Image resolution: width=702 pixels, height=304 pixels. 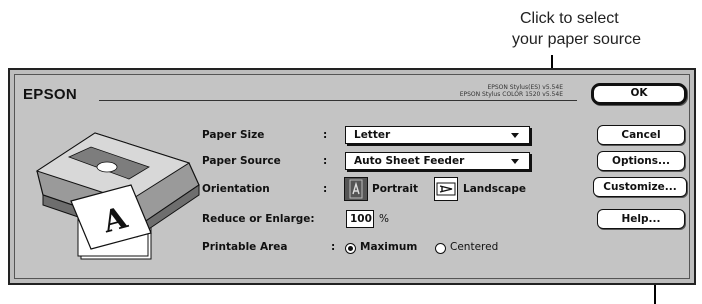 What do you see at coordinates (325, 161) in the screenshot?
I see `paper-source-colon: :` at bounding box center [325, 161].